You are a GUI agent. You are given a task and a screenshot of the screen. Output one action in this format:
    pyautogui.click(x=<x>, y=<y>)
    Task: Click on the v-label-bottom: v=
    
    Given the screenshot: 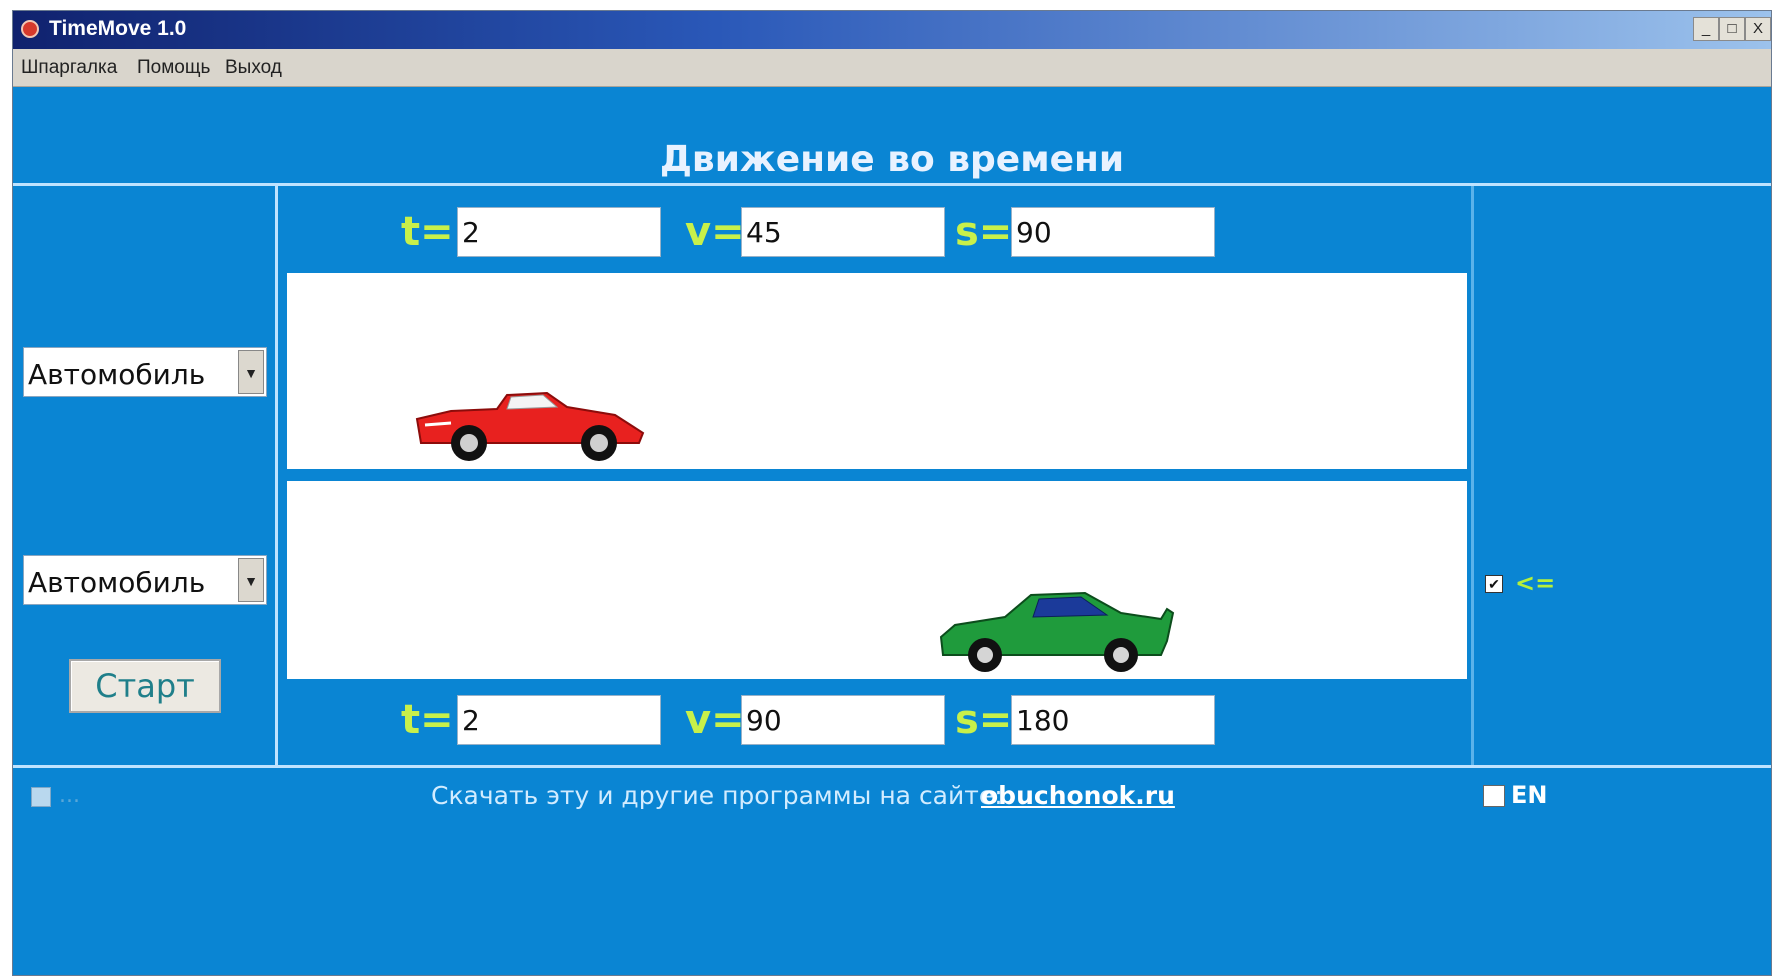 What is the action you would take?
    pyautogui.click(x=715, y=720)
    